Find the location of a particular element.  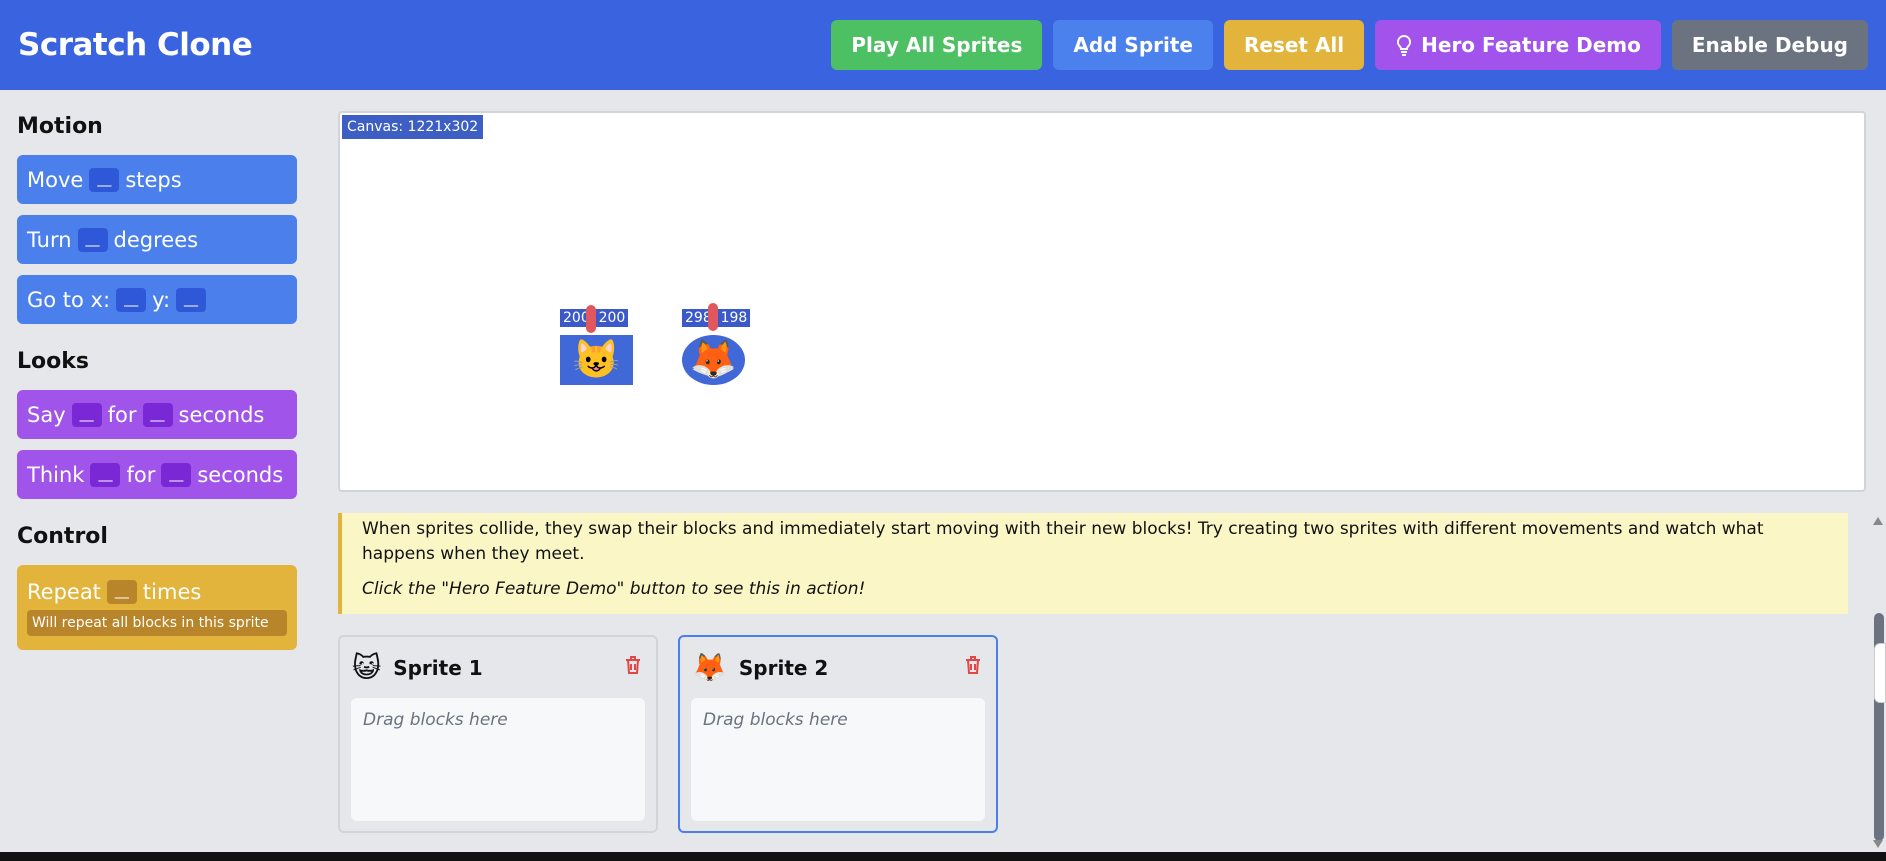

scroll-up-icon is located at coordinates (1878, 521).